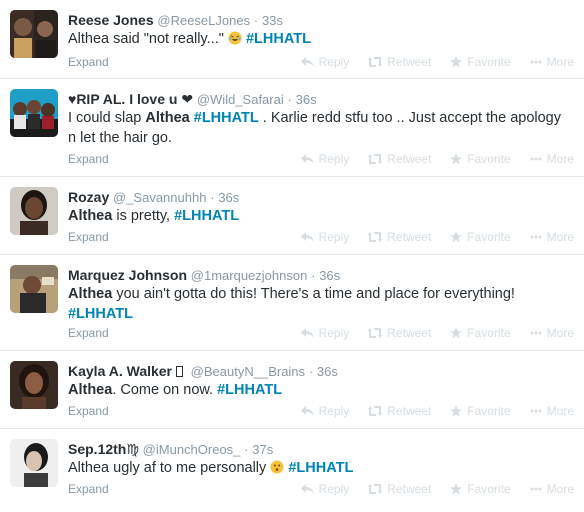 Image resolution: width=584 pixels, height=512 pixels. I want to click on username: @_Savannuhhh, so click(159, 197).